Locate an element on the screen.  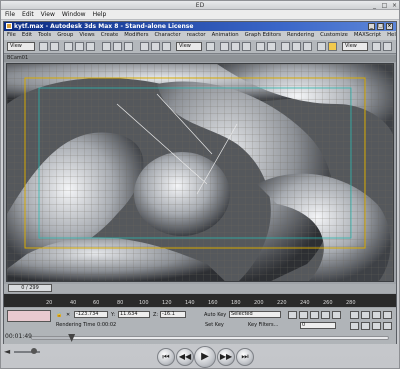
orbit-icon is located at coordinates (365, 315).